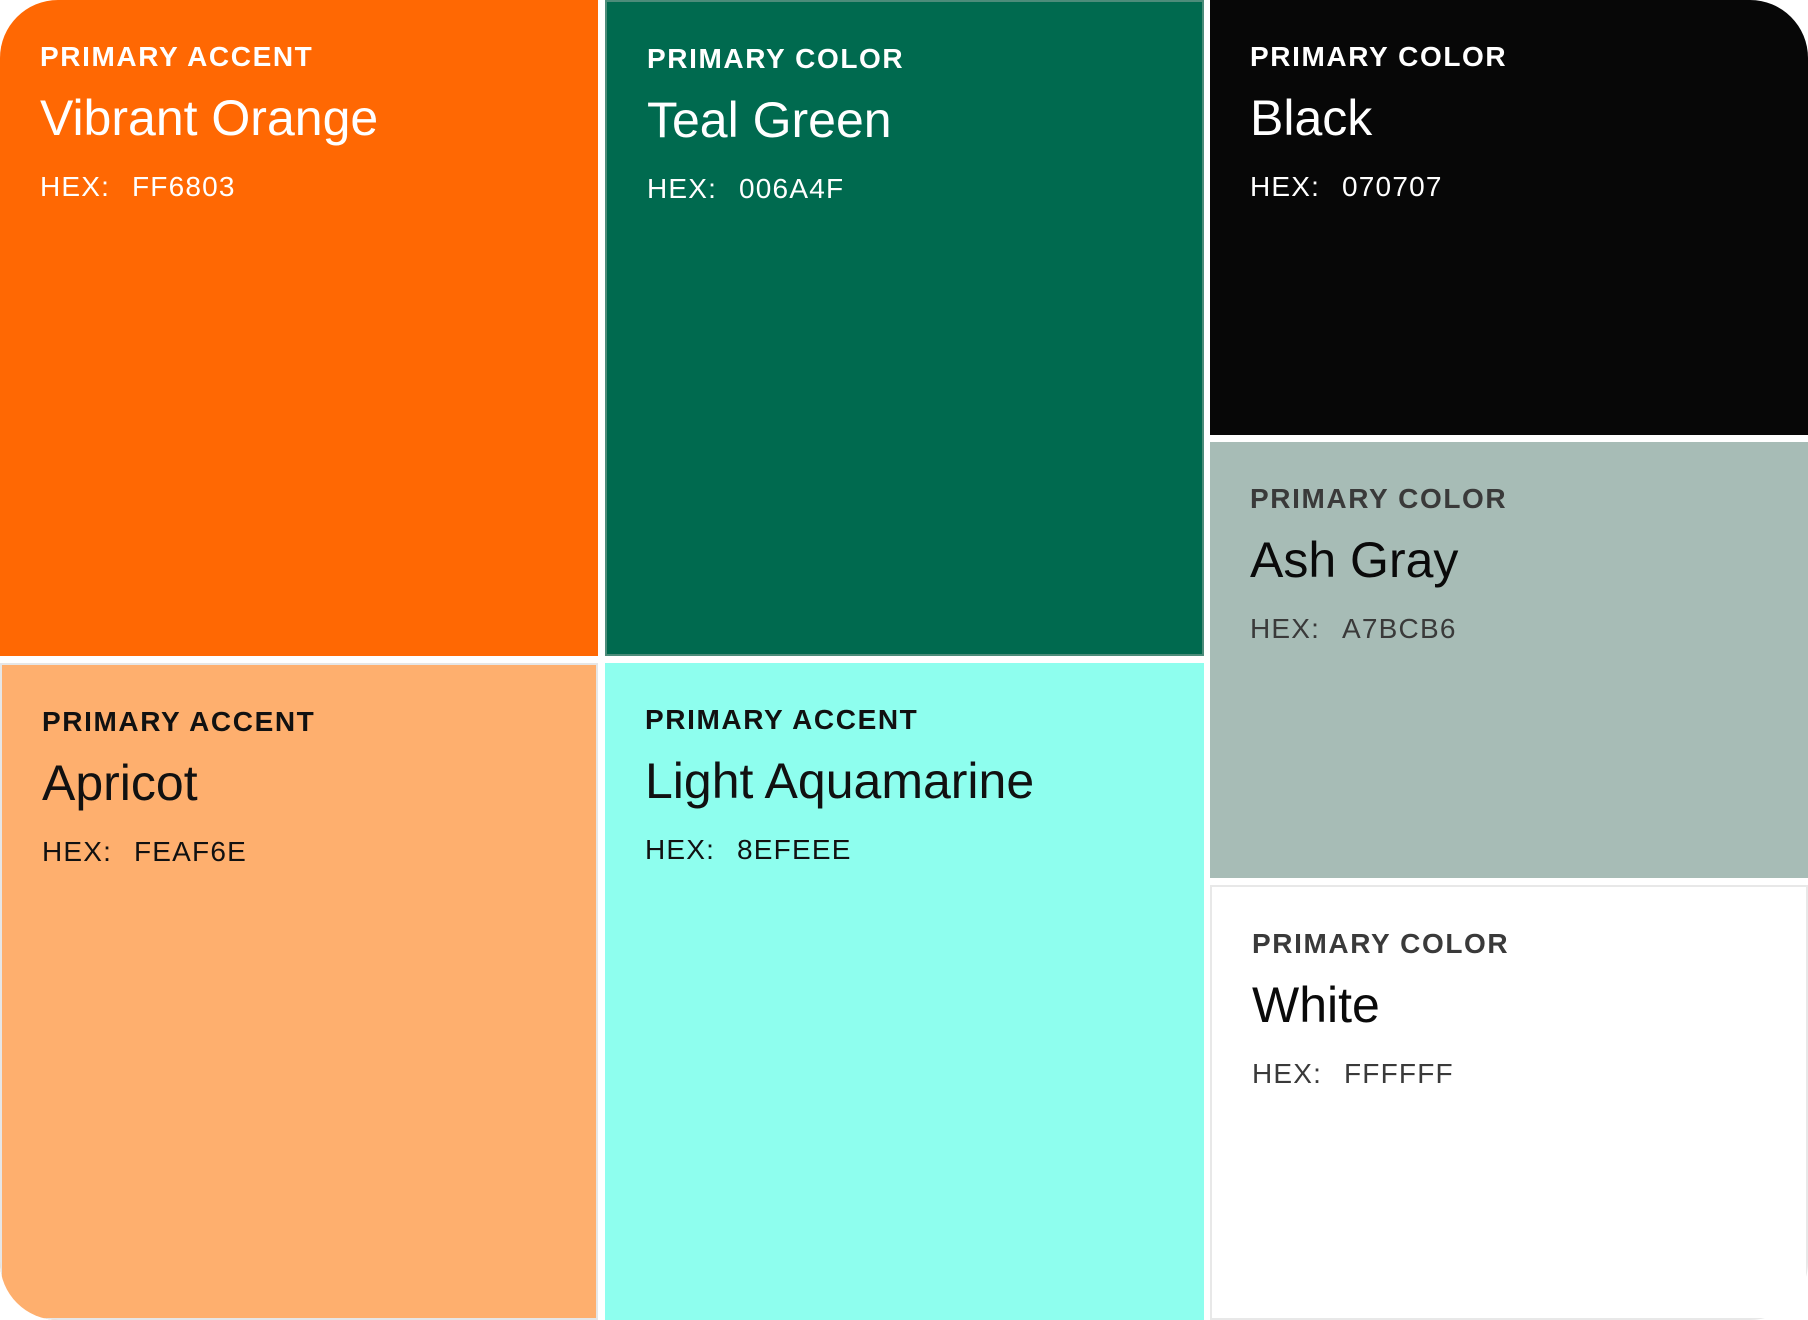 Image resolution: width=1808 pixels, height=1320 pixels. Describe the element at coordinates (191, 851) in the screenshot. I see `hex-value: FEAF6E` at that location.